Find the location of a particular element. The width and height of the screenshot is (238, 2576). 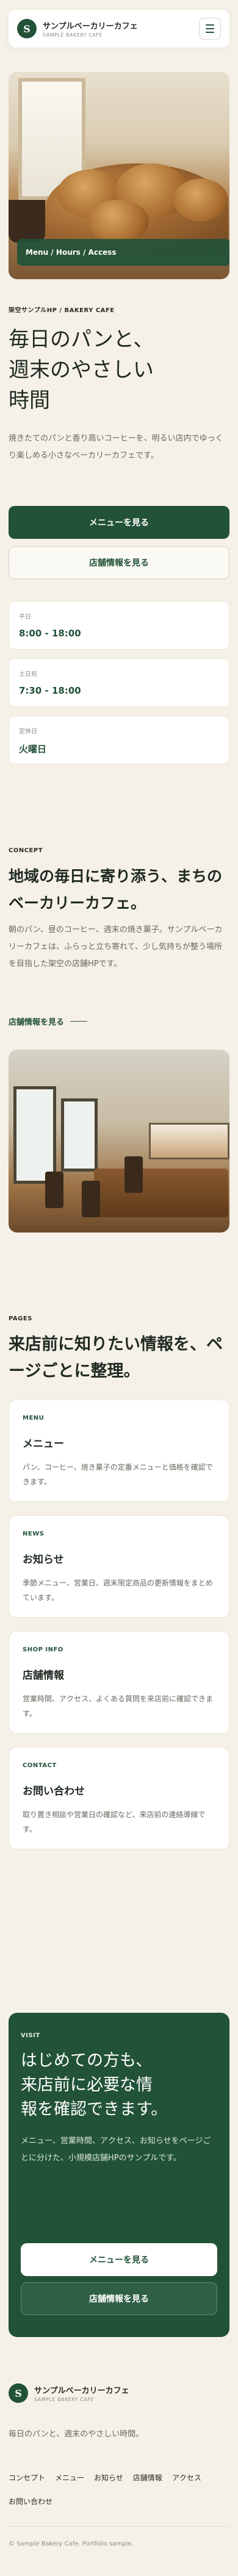

card-description: パン、コーヒー、焼き菓子の定番メニューと価格を確認できます。 is located at coordinates (118, 1474).